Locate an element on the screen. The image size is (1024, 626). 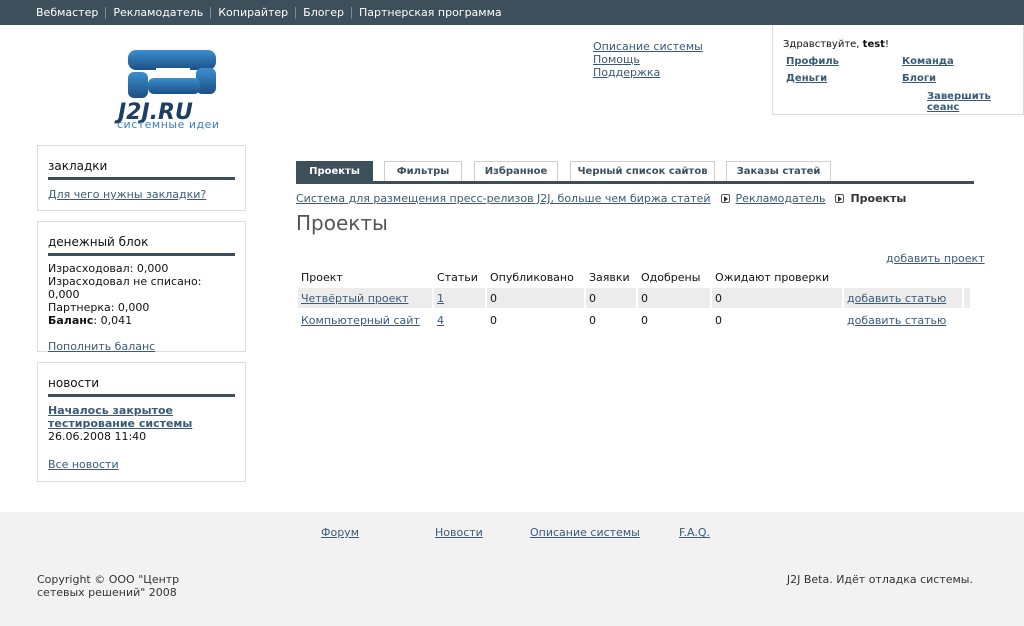
col-action is located at coordinates (903, 277).